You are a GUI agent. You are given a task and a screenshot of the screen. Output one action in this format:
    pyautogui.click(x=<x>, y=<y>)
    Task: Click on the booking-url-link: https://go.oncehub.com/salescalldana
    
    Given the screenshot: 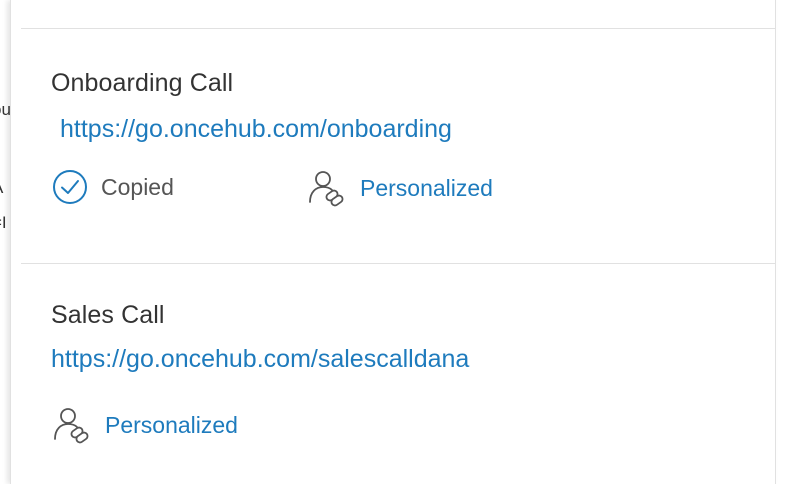 What is the action you would take?
    pyautogui.click(x=260, y=359)
    